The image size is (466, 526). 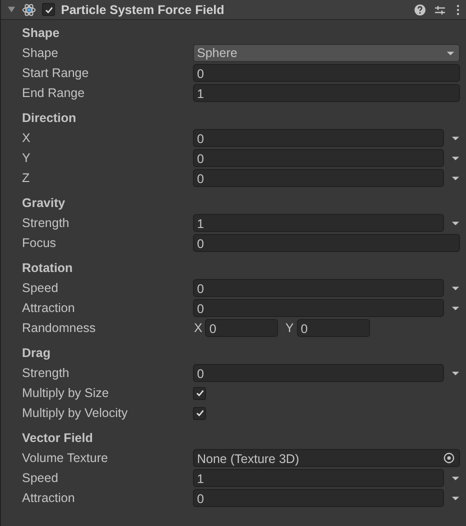 I want to click on dropdown-field: Sphere, so click(x=326, y=53).